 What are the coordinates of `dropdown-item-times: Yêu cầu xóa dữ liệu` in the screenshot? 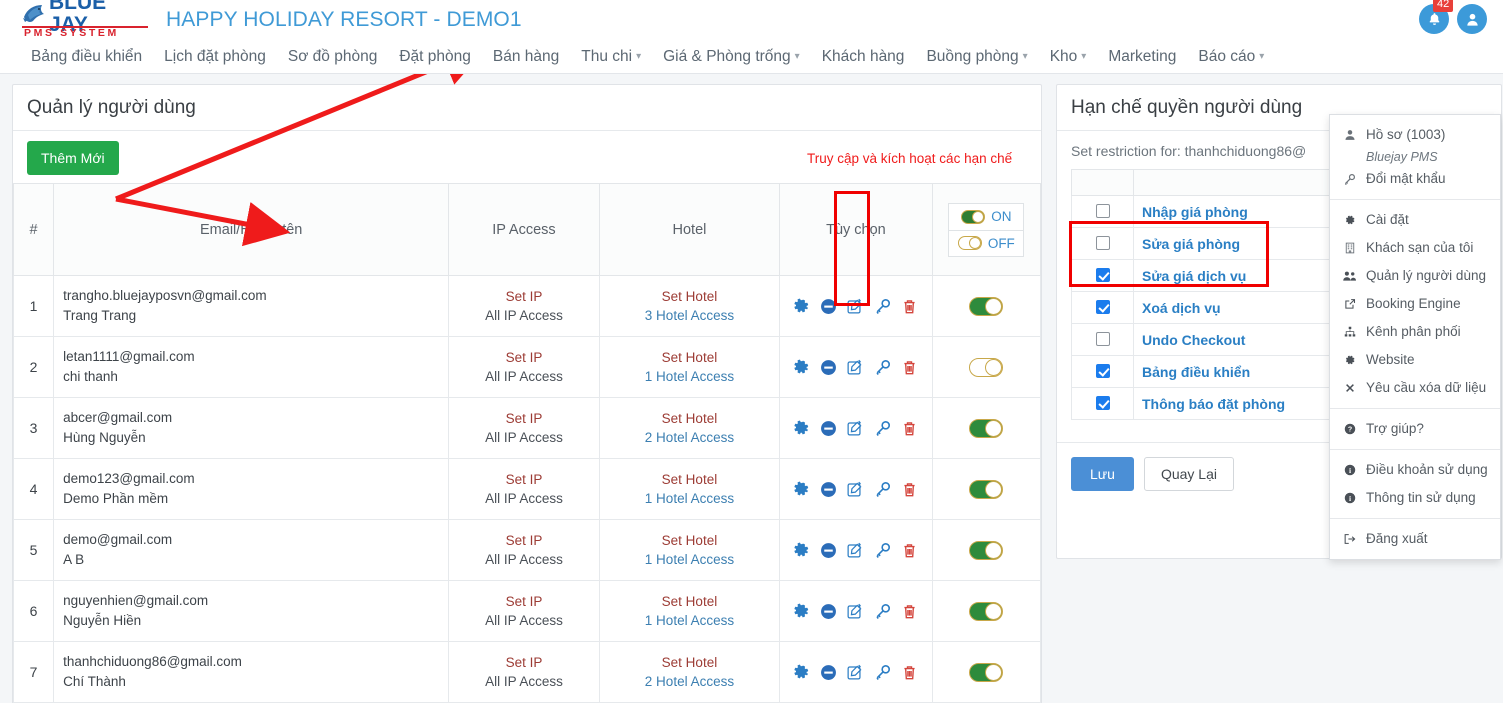 It's located at (1415, 388).